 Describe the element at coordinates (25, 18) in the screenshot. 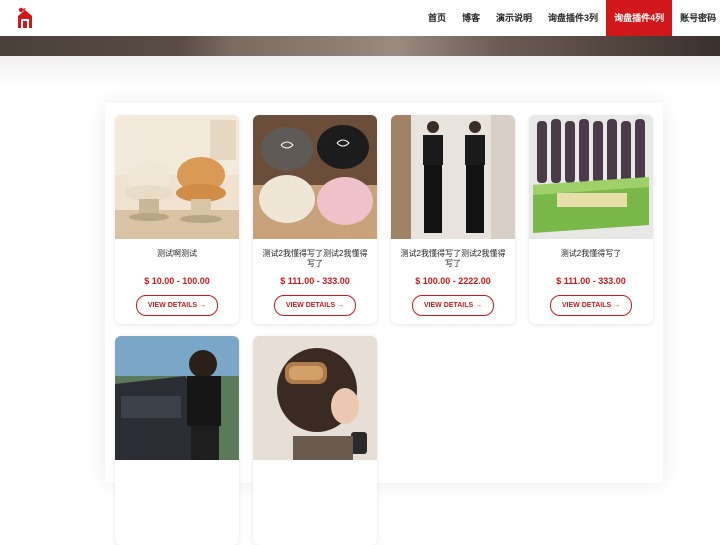

I see `bird-house-logo-icon` at that location.